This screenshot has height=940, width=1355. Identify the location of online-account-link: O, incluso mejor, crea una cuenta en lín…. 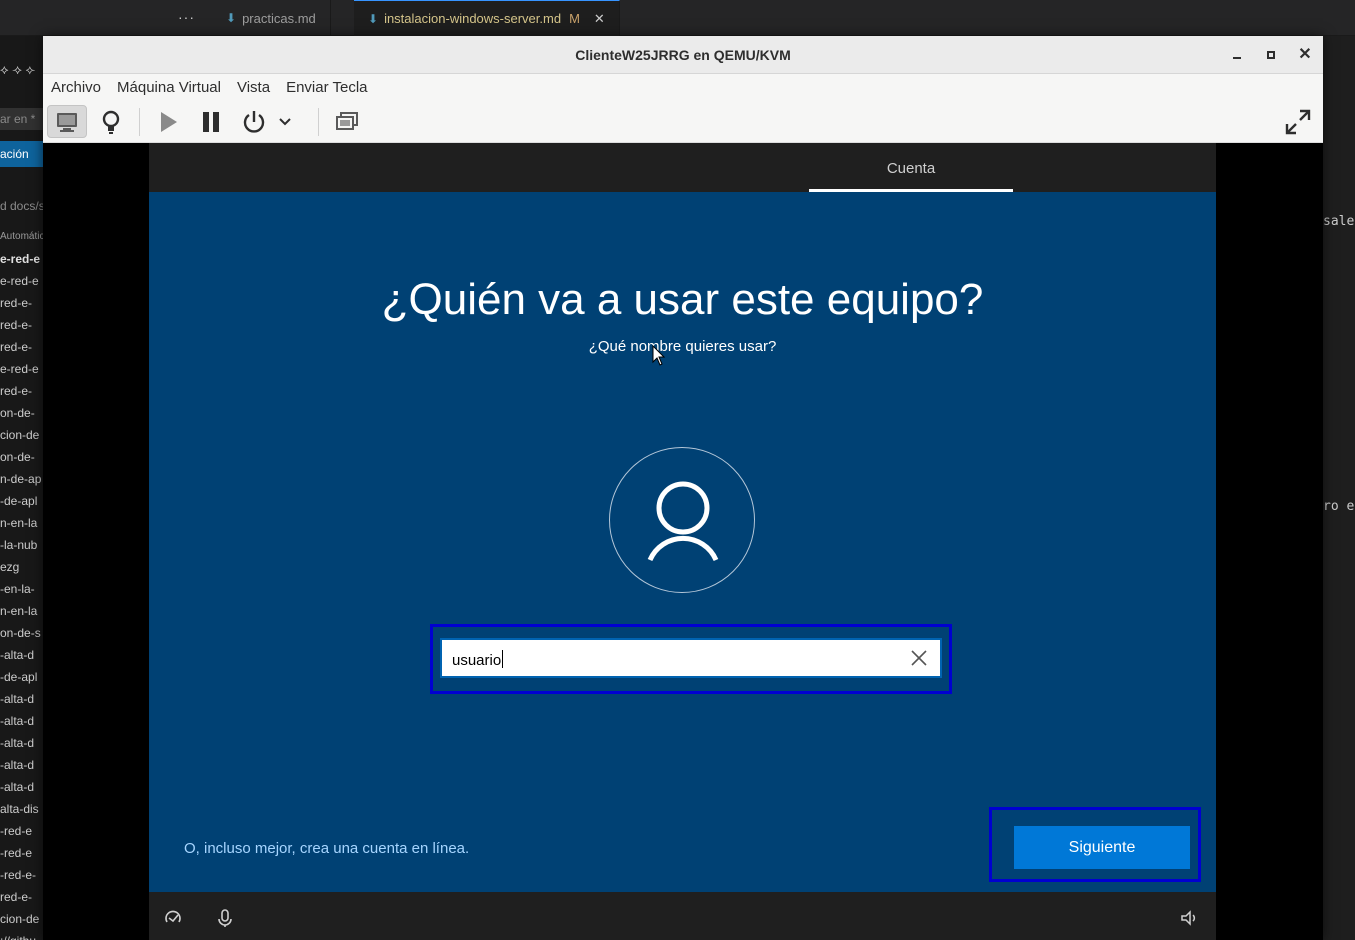
(326, 848).